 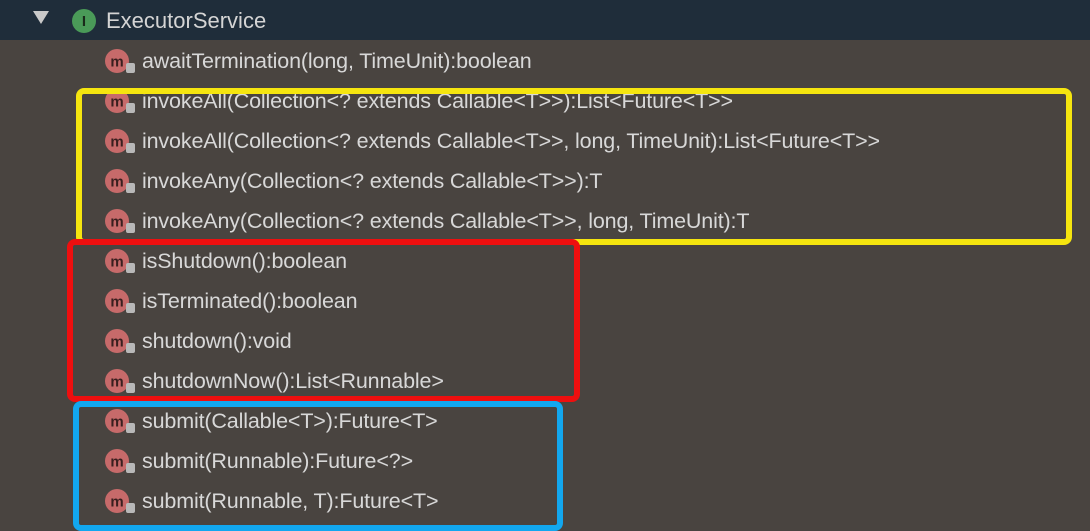 What do you see at coordinates (293, 381) in the screenshot?
I see `method-signature: shutdownNow():List<Runnable>` at bounding box center [293, 381].